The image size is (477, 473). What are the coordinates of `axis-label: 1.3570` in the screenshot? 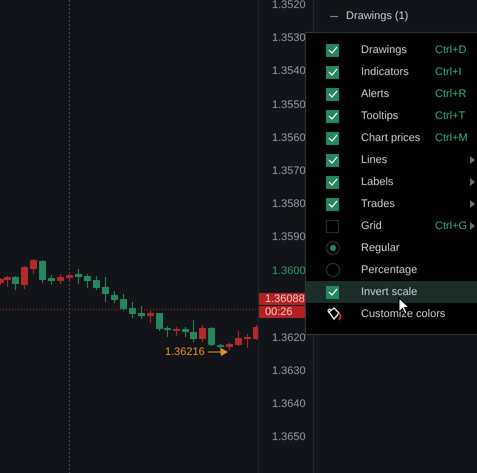 It's located at (289, 170).